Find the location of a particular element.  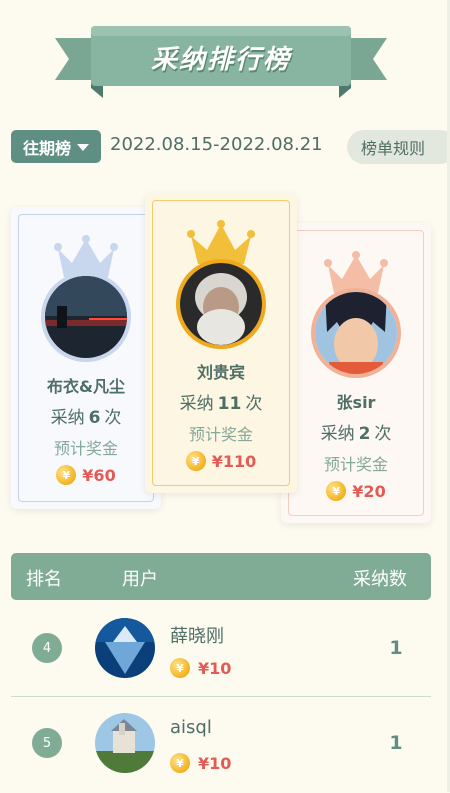

podium-name: 刘贵宾 is located at coordinates (220, 372).